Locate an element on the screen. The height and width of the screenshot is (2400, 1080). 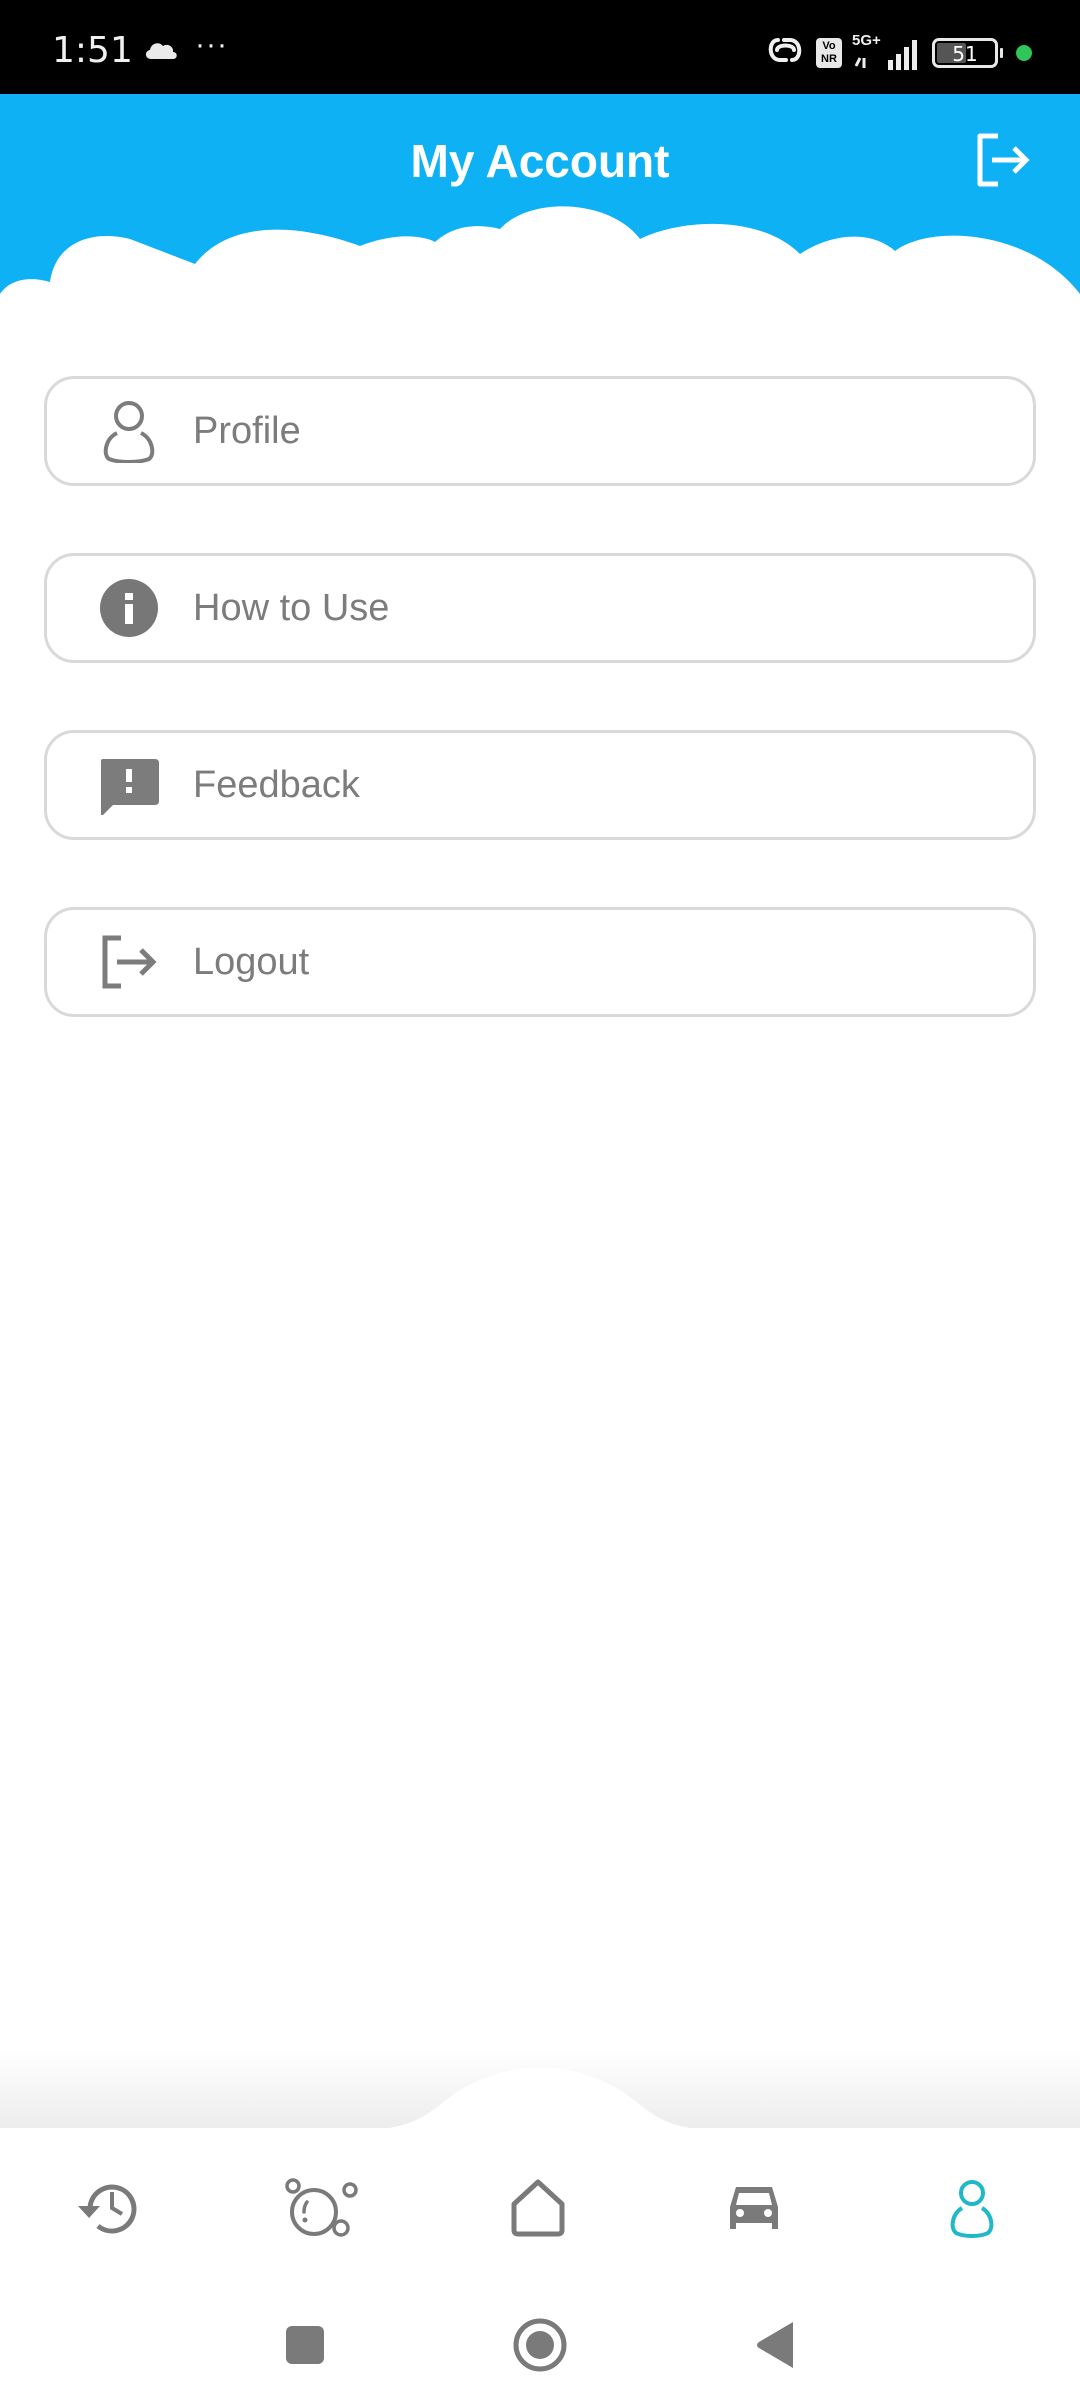
nav-account is located at coordinates (972, 2208).